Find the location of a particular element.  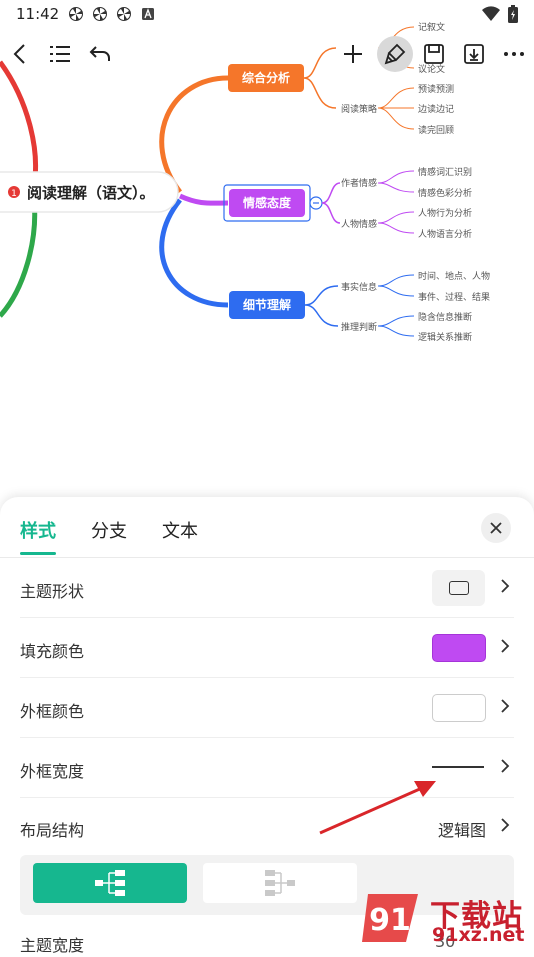

leaf-3-1-1: 时间、地点、人物 is located at coordinates (454, 276).